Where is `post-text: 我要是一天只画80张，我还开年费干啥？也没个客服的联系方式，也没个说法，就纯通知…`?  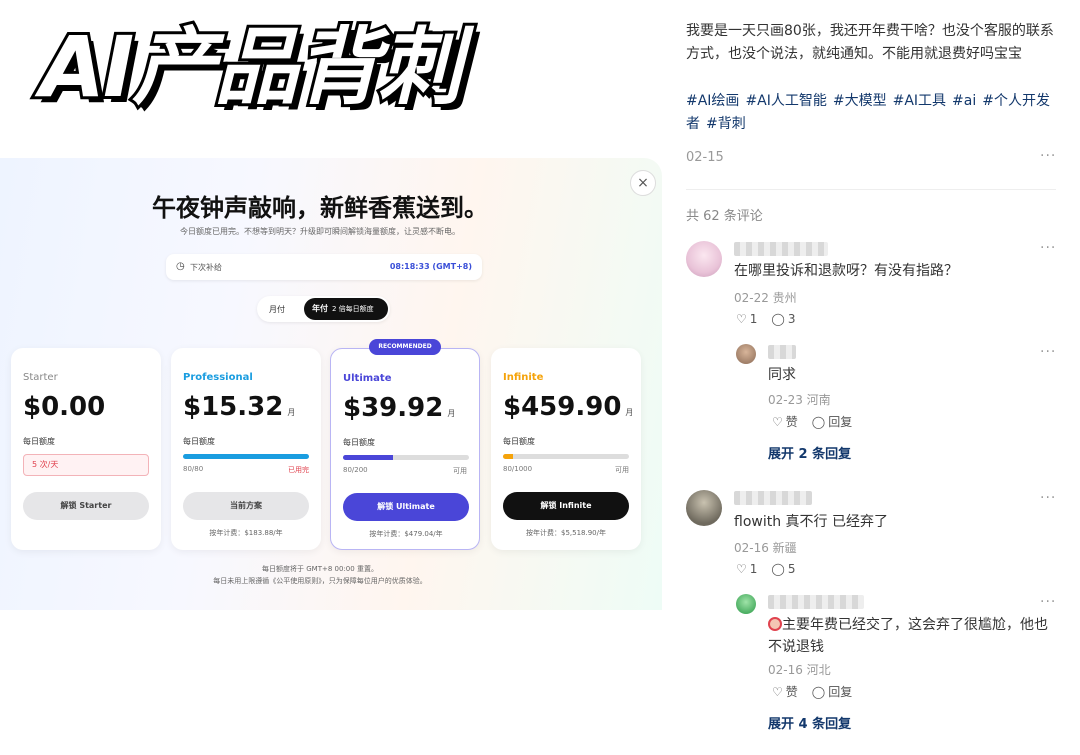
post-text: 我要是一天只画80张，我还开年费干啥？也没个客服的联系方式，也没个说法，就纯通知… is located at coordinates (870, 42).